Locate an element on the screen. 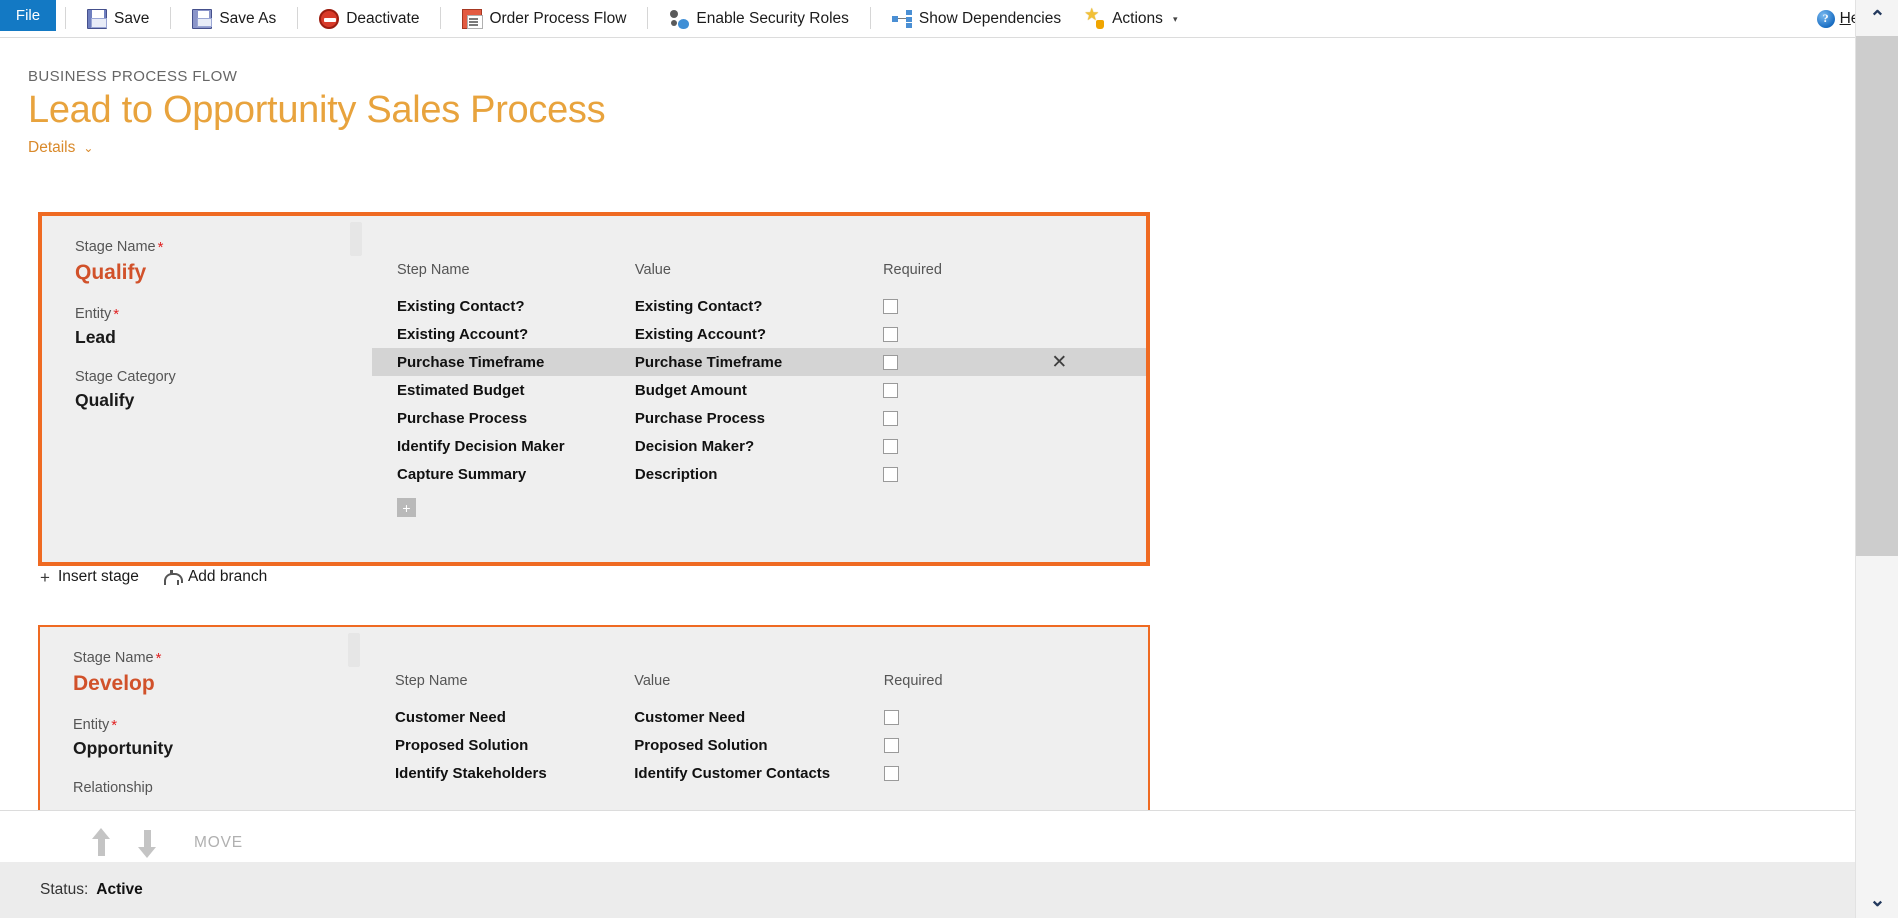  move-down-button is located at coordinates (147, 843).